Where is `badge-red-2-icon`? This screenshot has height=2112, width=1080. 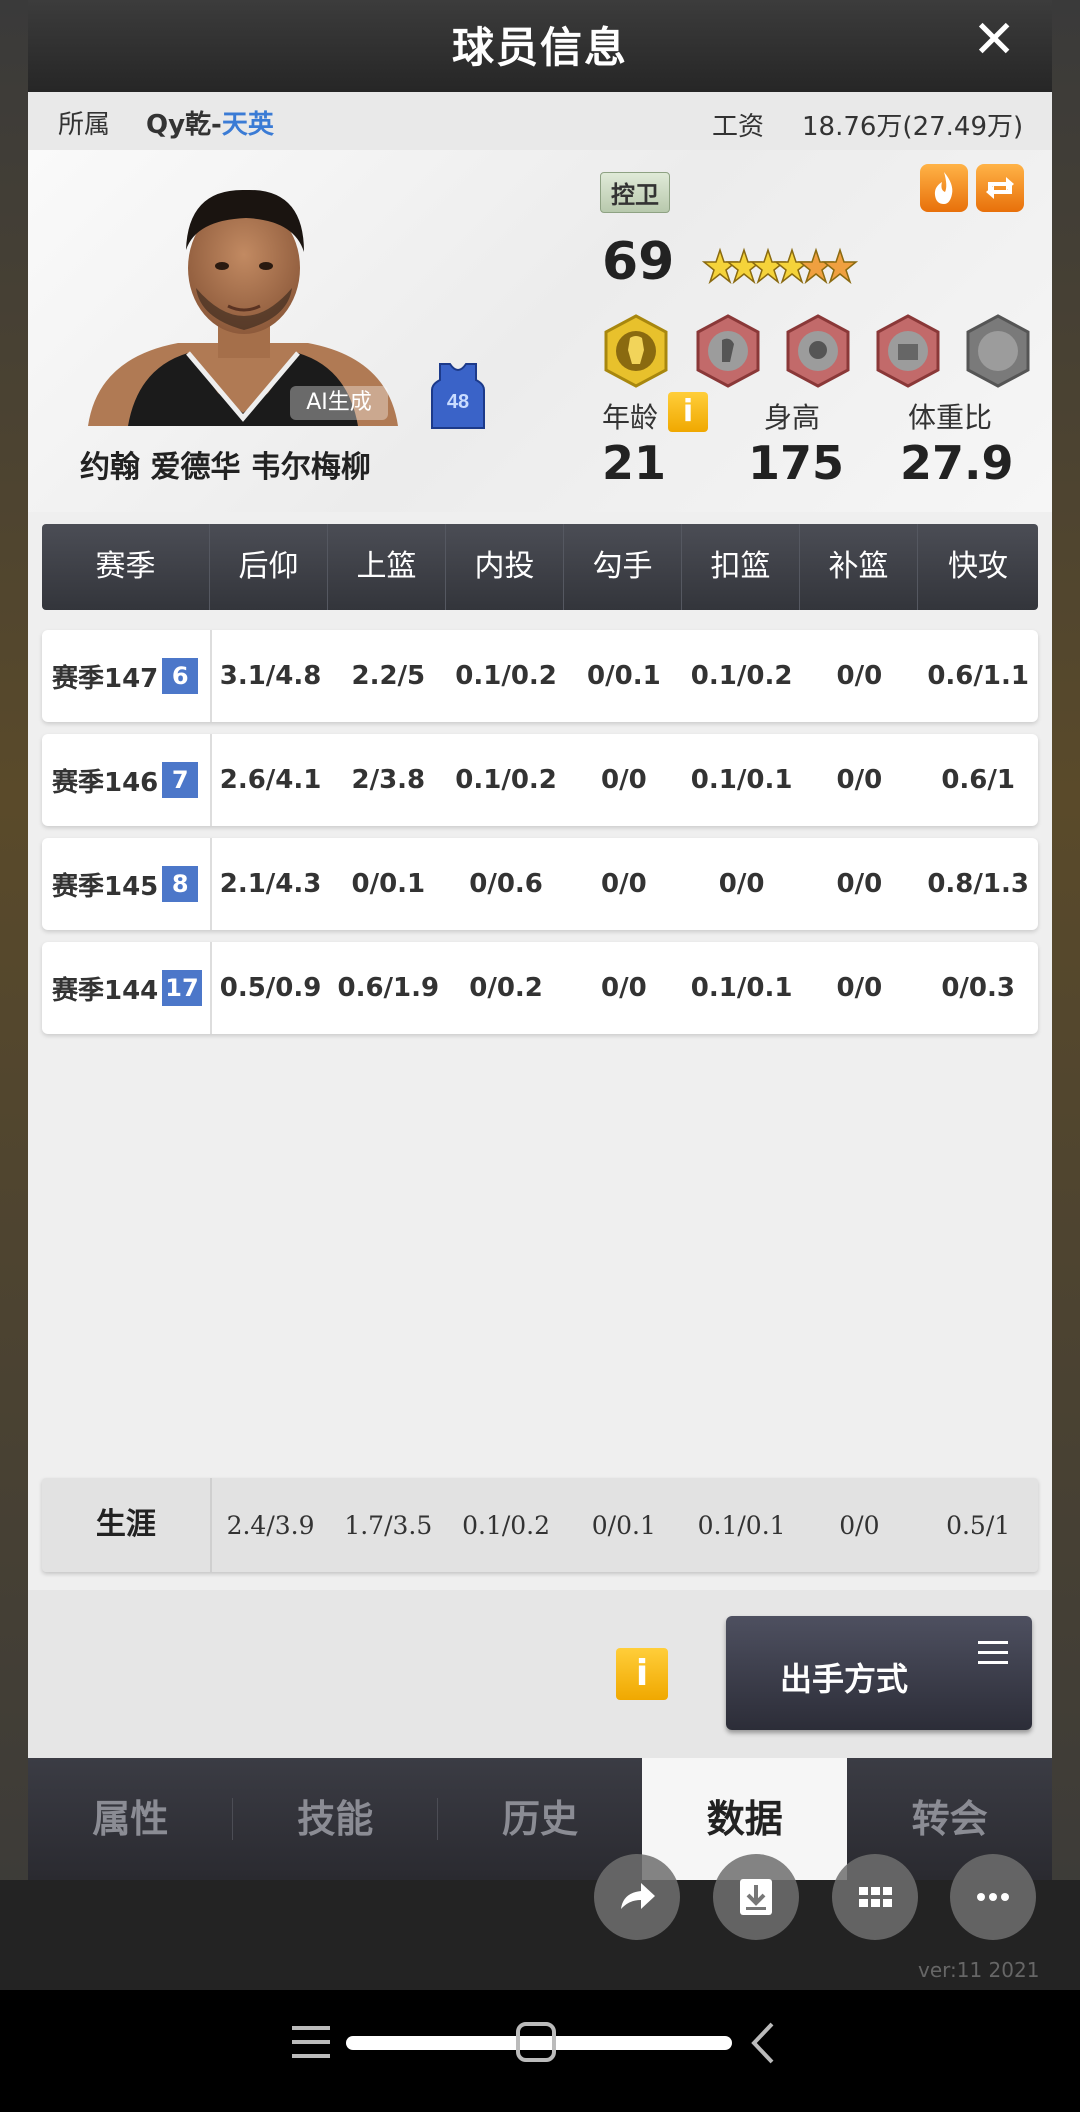
badge-red-2-icon is located at coordinates (818, 351).